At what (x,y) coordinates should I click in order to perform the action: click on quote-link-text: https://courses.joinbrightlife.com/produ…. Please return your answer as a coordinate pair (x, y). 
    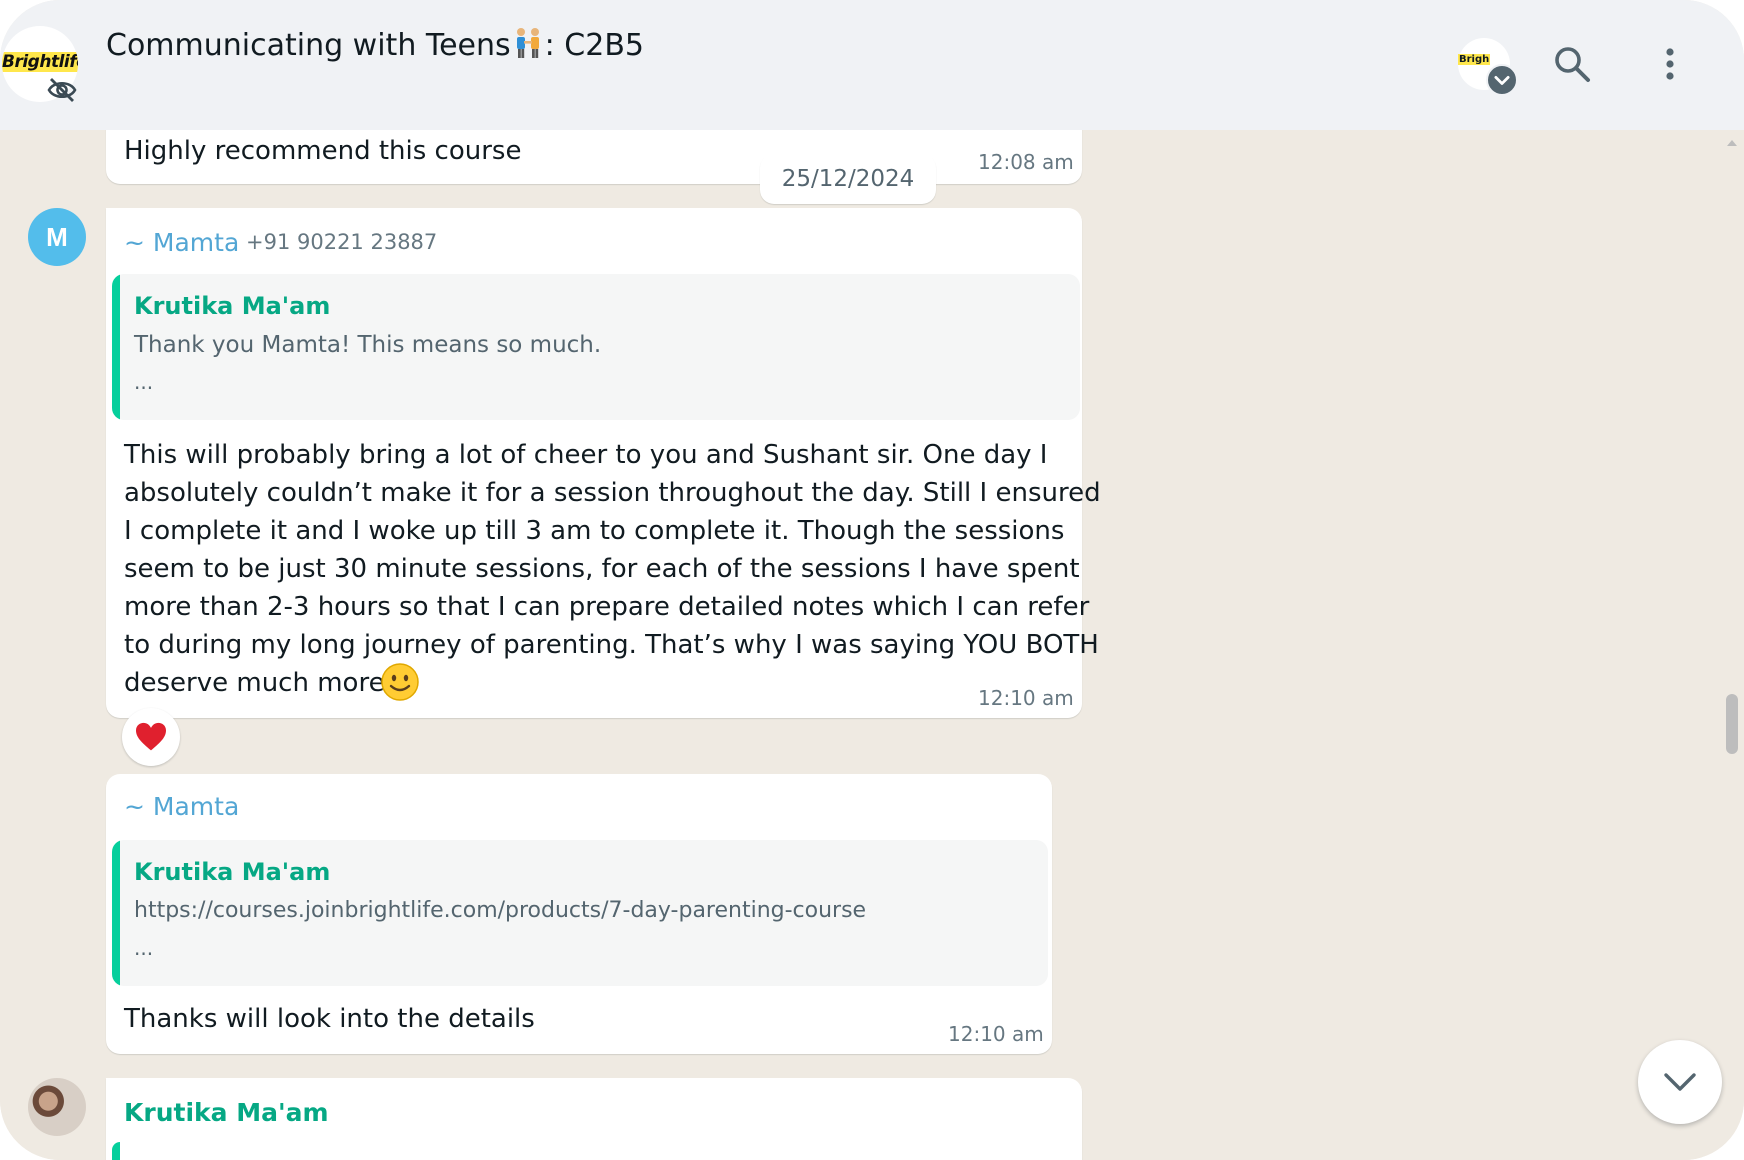
    Looking at the image, I should click on (500, 910).